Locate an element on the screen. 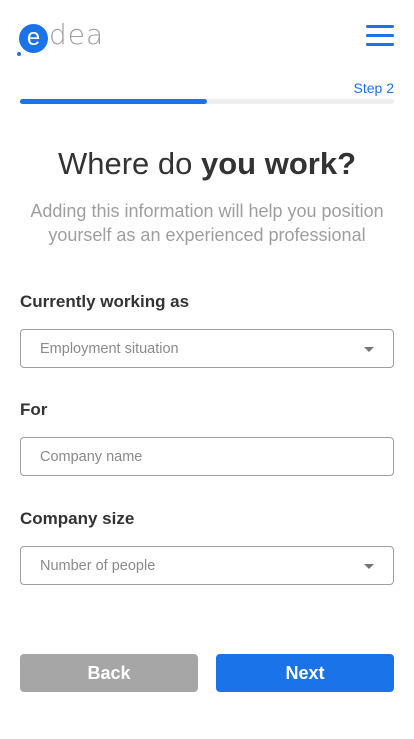  hamburger-menu-icon is located at coordinates (380, 36).